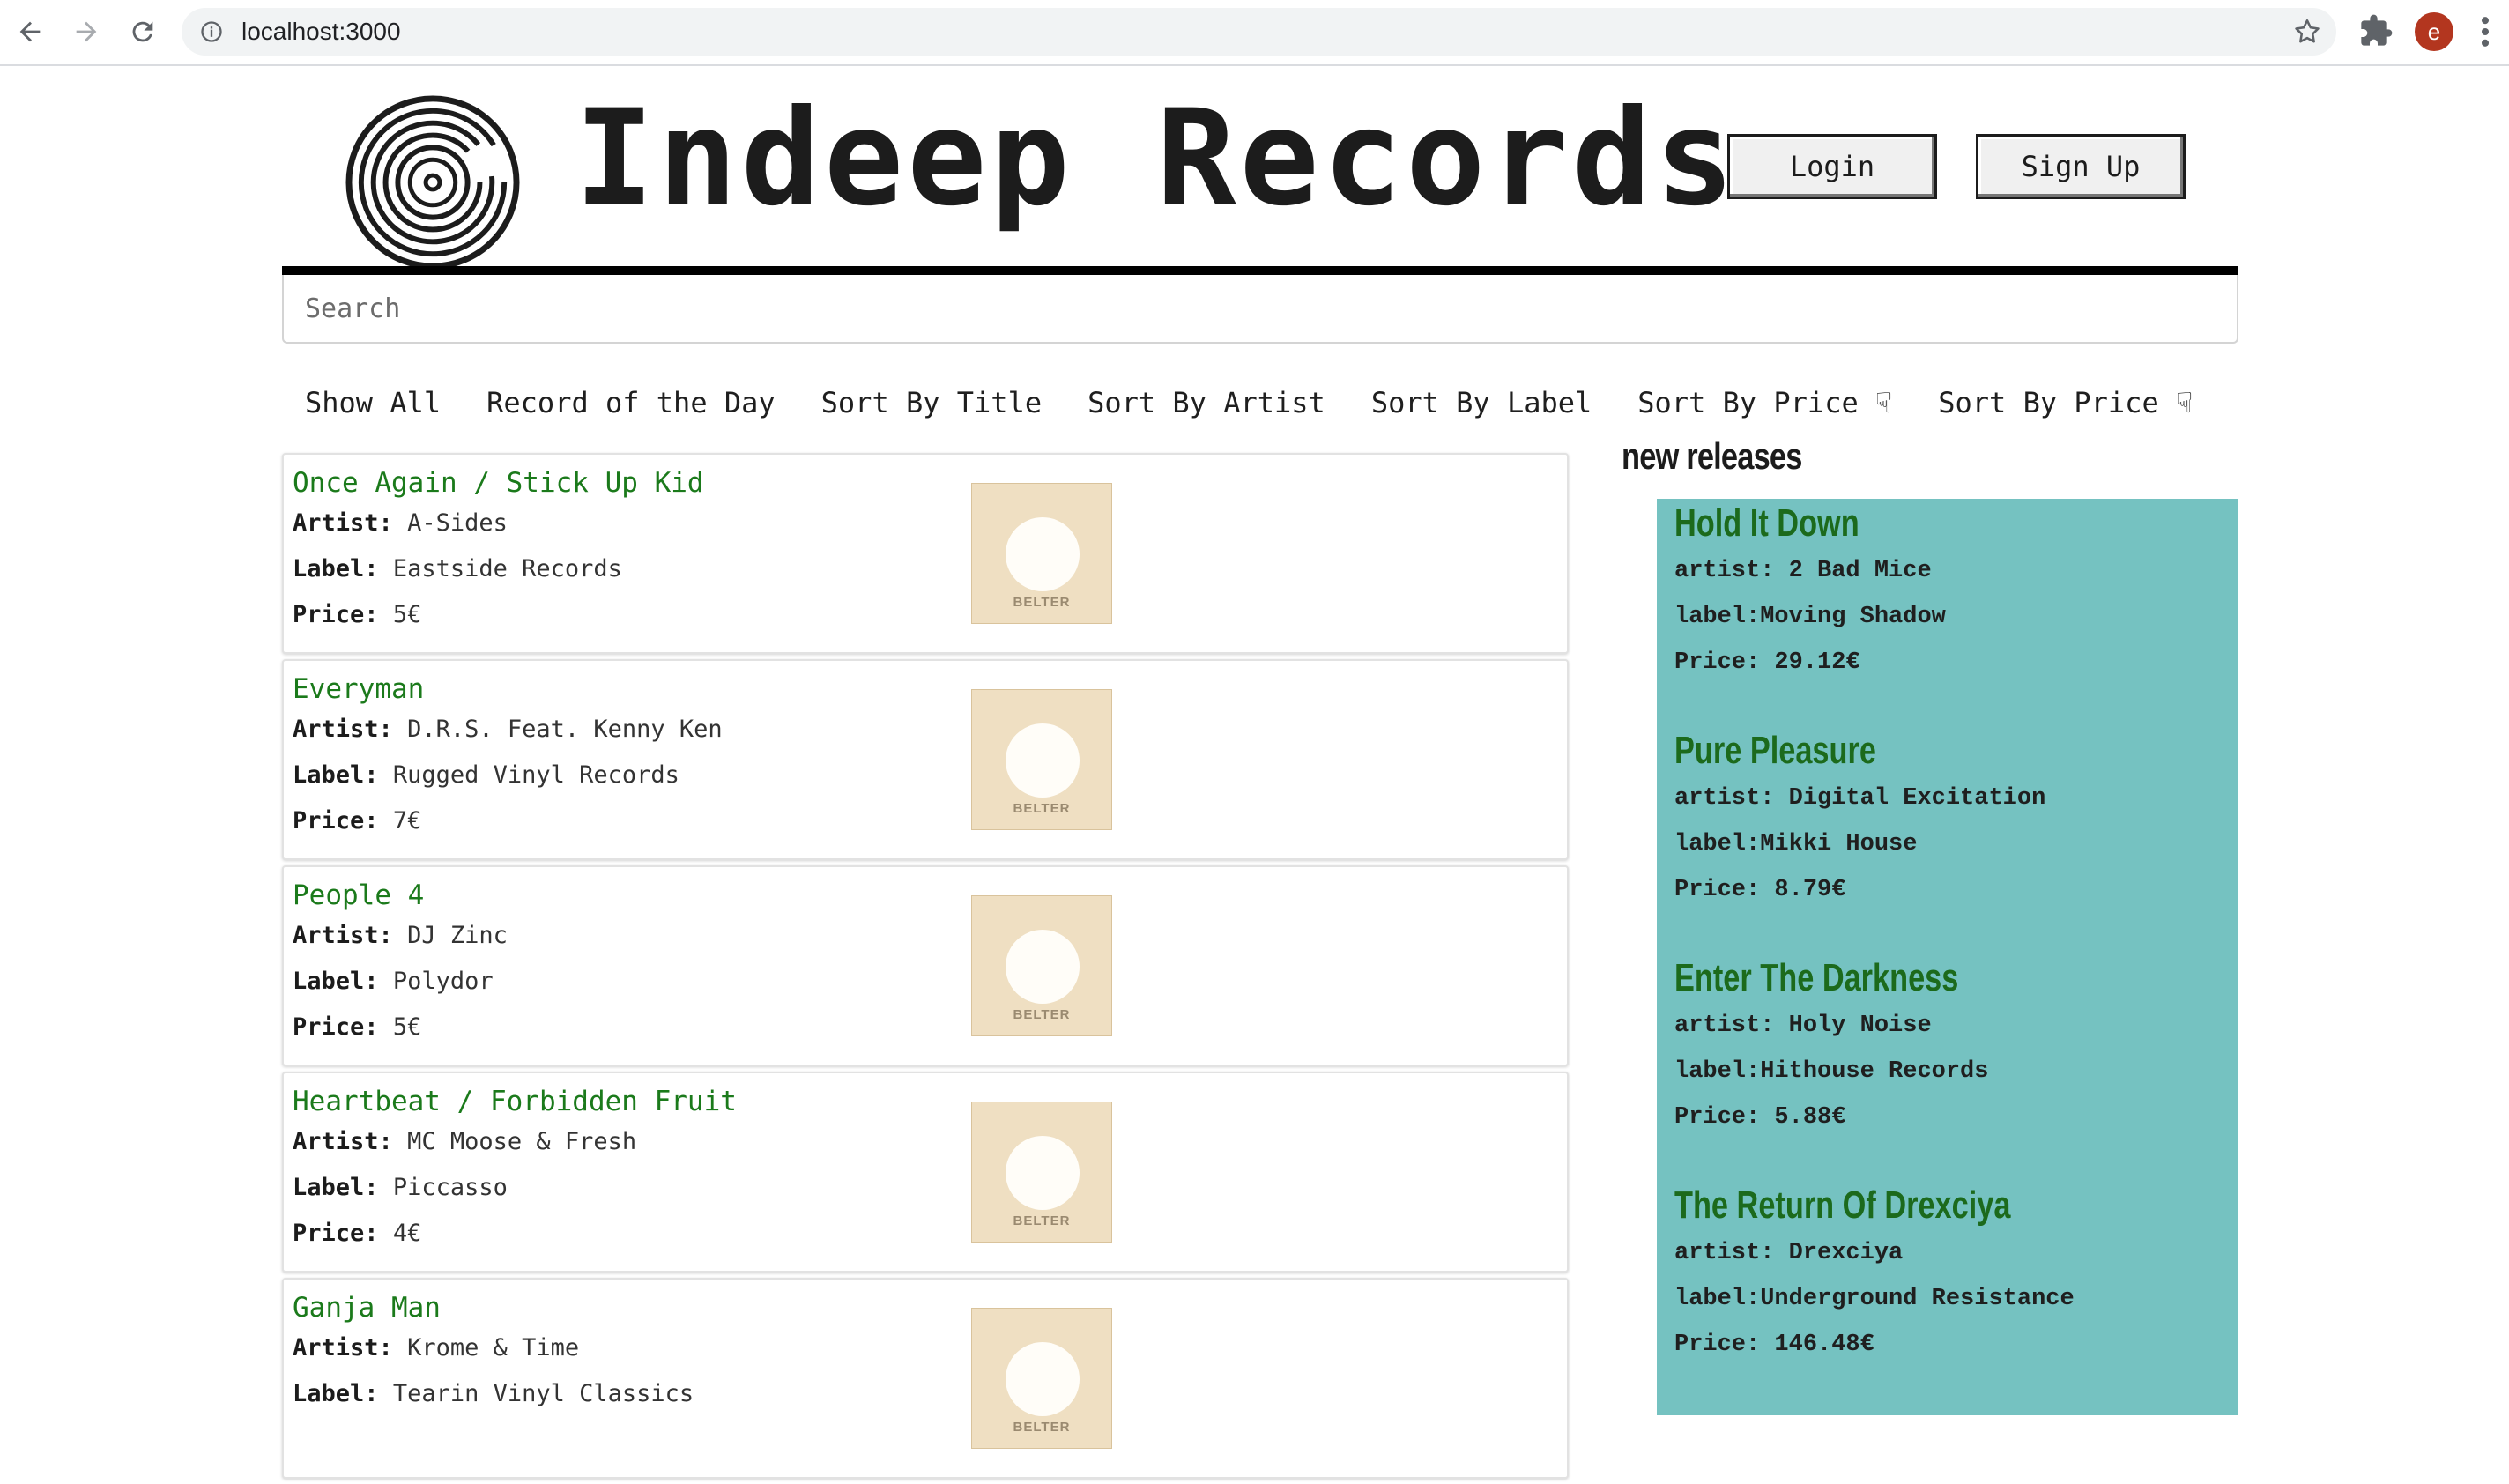  Describe the element at coordinates (932, 402) in the screenshot. I see `sort-by-title-link: Sort By Title` at that location.